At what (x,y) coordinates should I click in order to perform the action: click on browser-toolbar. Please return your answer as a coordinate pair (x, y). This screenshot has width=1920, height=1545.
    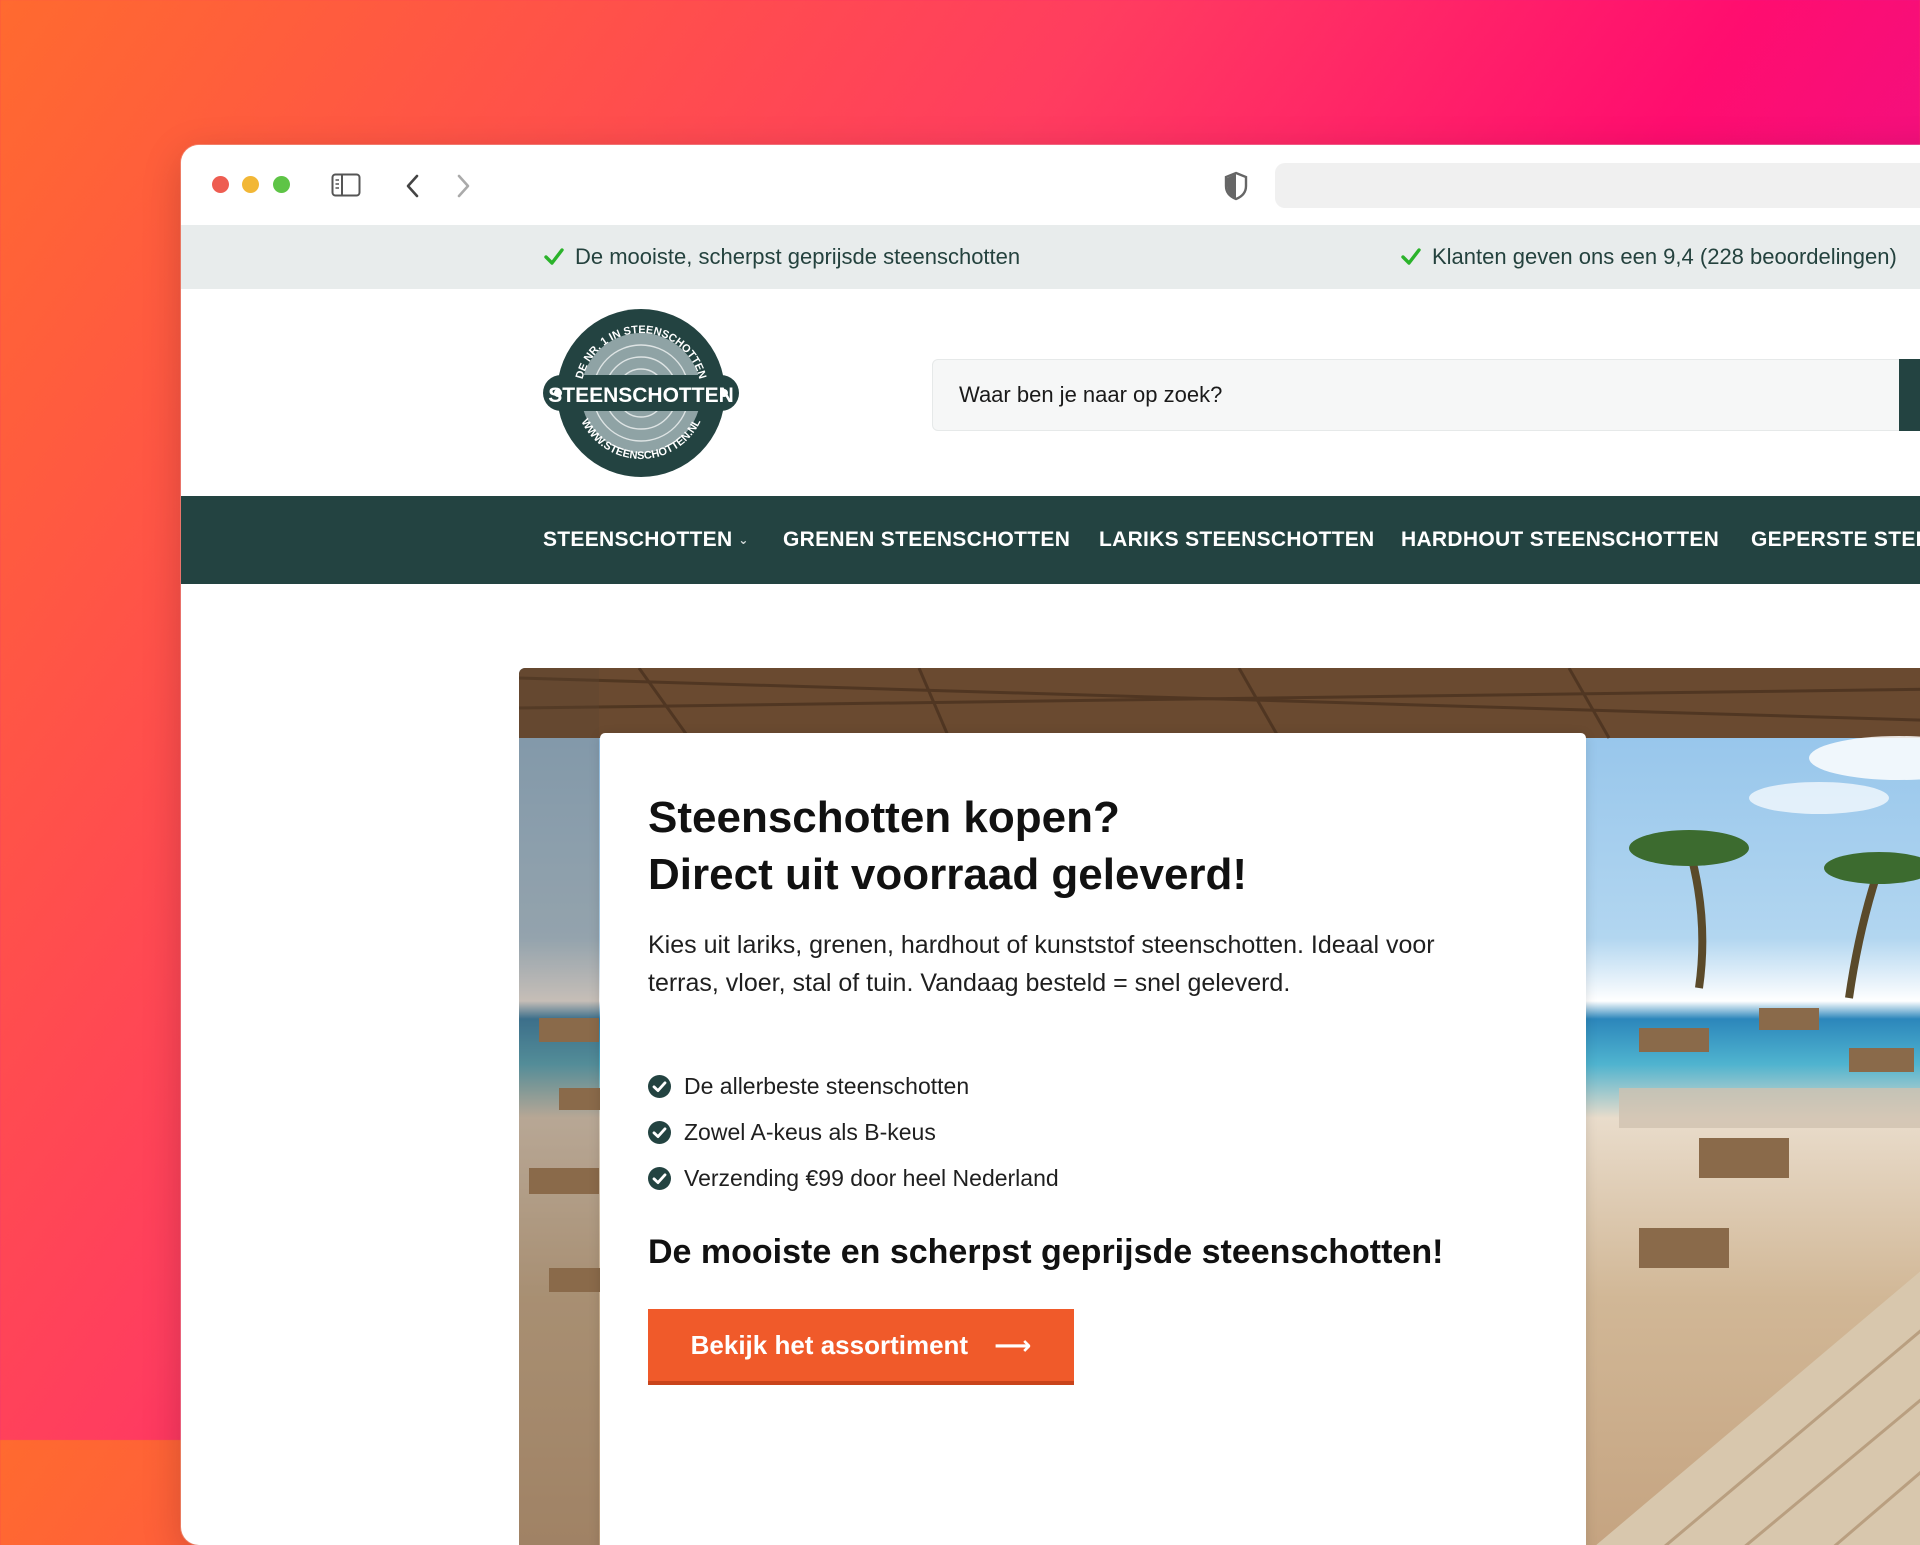
    Looking at the image, I should click on (1050, 185).